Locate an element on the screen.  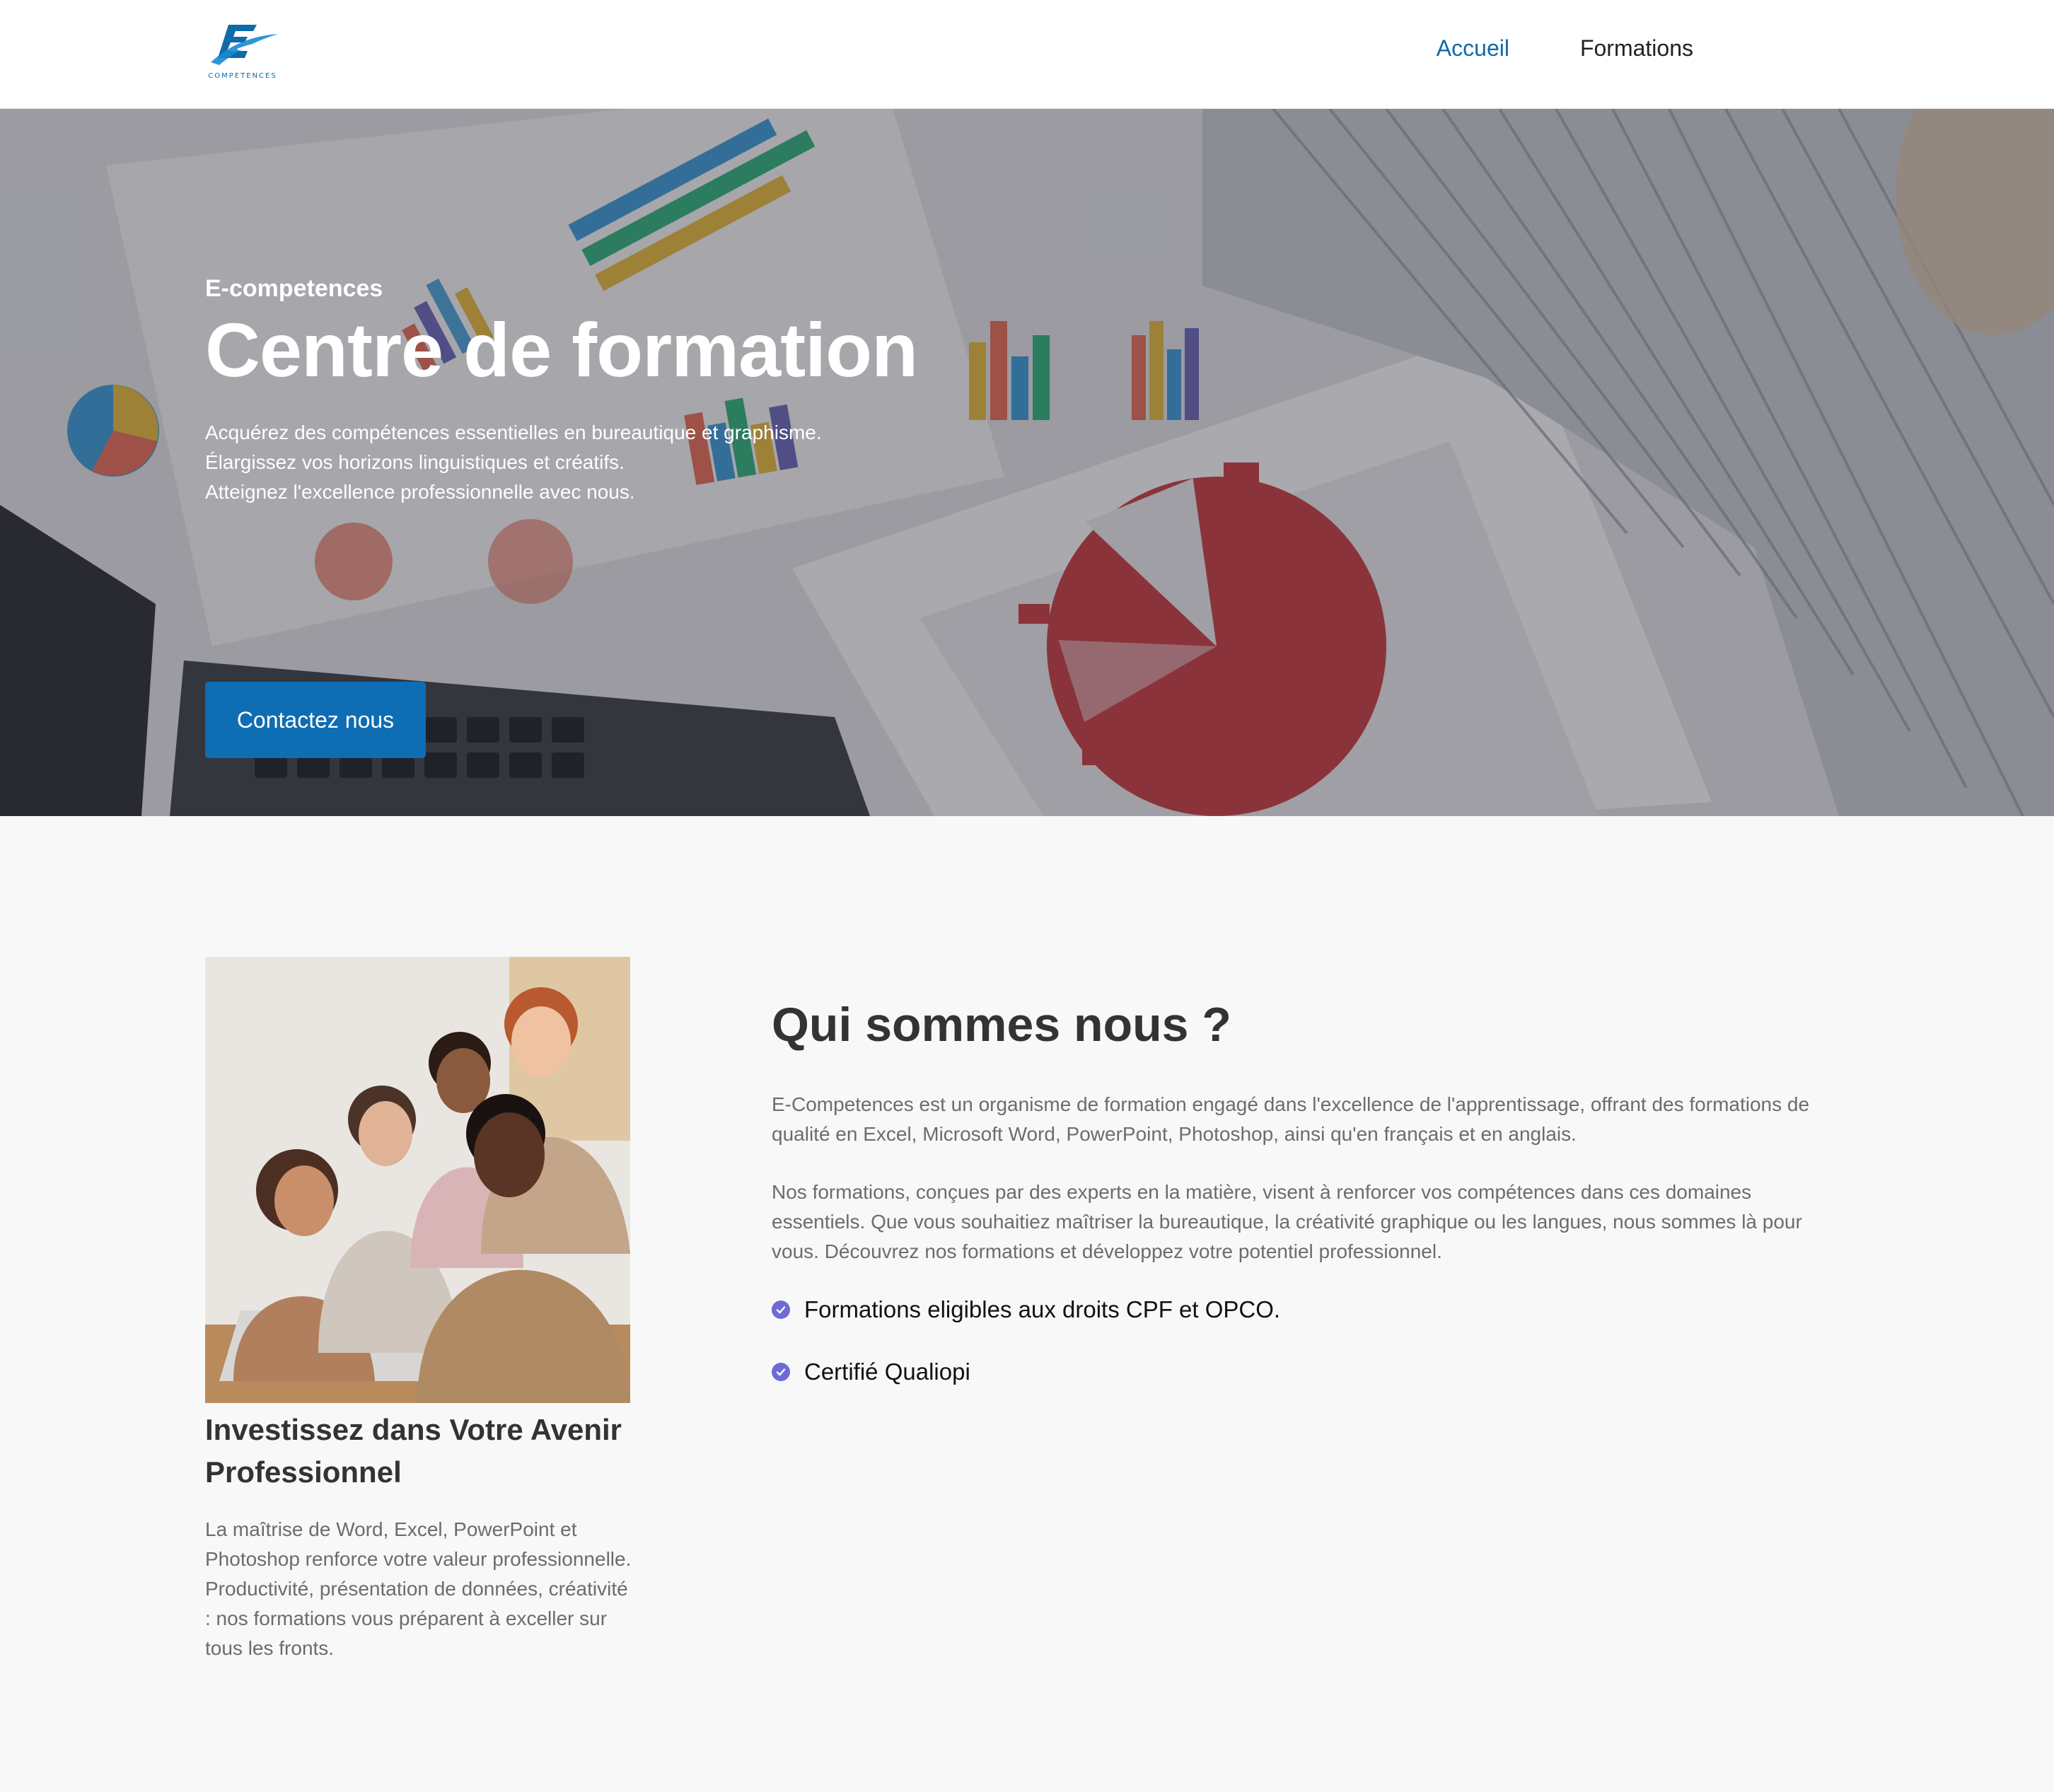
logo-text: COMPETENCES is located at coordinates (242, 76).